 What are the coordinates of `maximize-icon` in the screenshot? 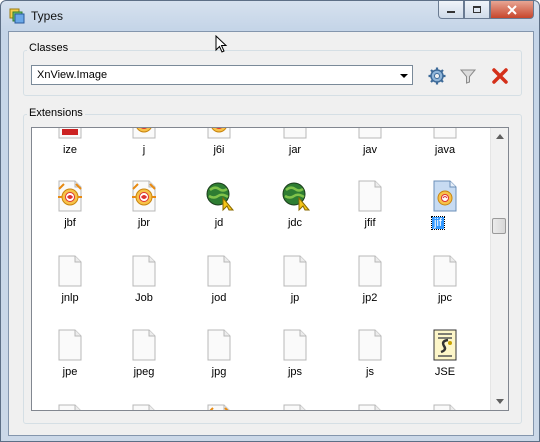 It's located at (477, 9).